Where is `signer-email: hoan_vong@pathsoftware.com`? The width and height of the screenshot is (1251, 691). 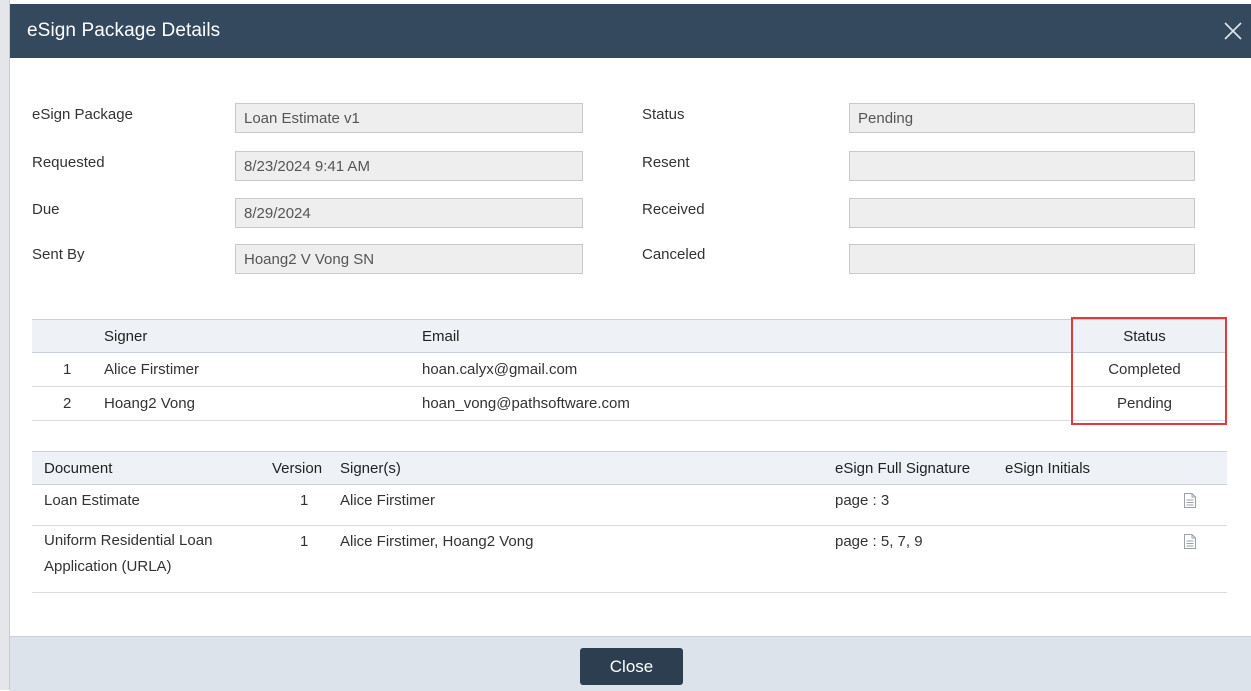 signer-email: hoan_vong@pathsoftware.com is located at coordinates (742, 403).